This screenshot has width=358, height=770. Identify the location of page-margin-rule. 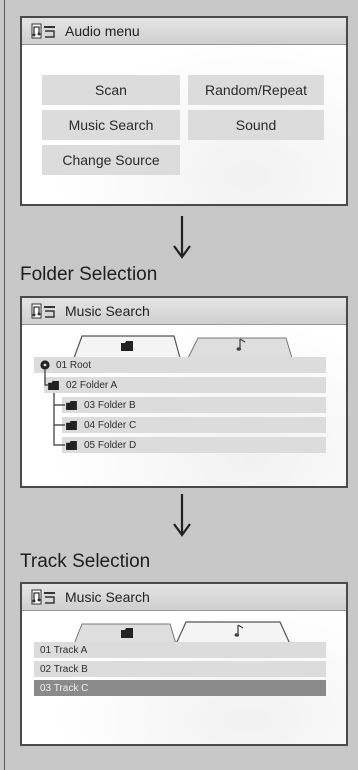
(4, 385).